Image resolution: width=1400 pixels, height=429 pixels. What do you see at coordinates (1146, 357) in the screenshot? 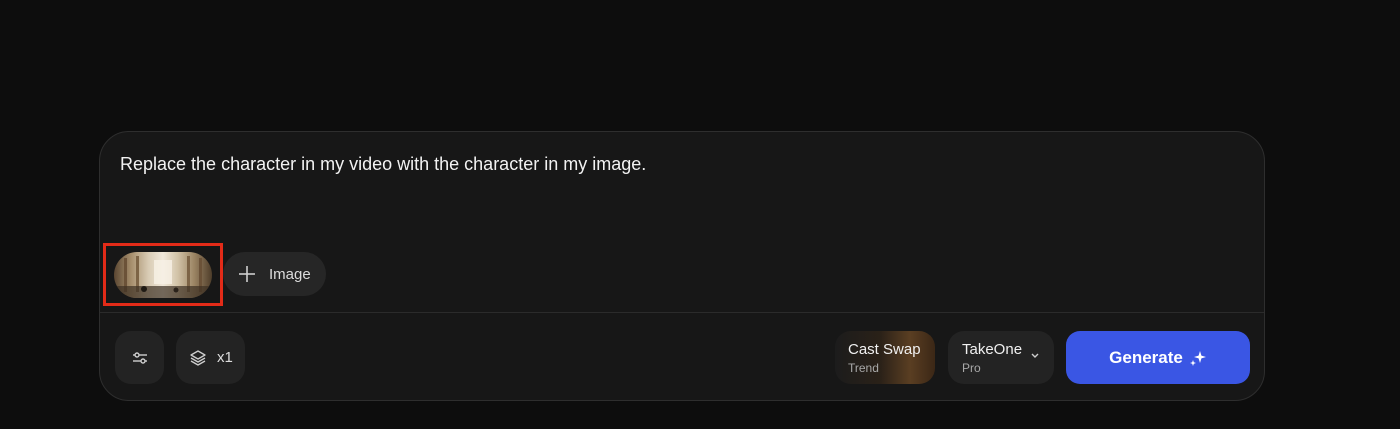
I see `generate-label: Generate` at bounding box center [1146, 357].